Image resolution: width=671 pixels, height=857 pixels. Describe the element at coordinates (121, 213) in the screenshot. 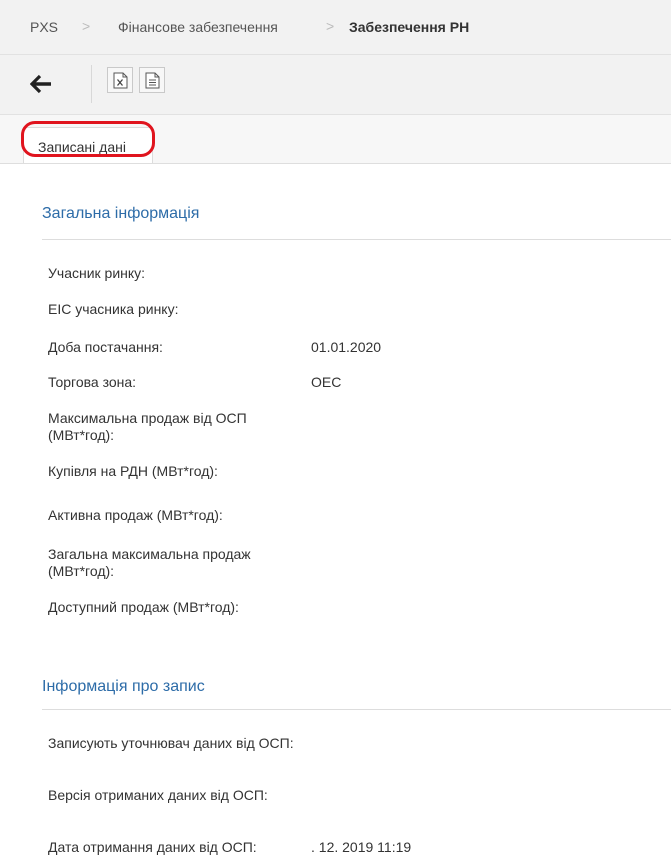

I see `section-title-general: Загальна інформація` at that location.